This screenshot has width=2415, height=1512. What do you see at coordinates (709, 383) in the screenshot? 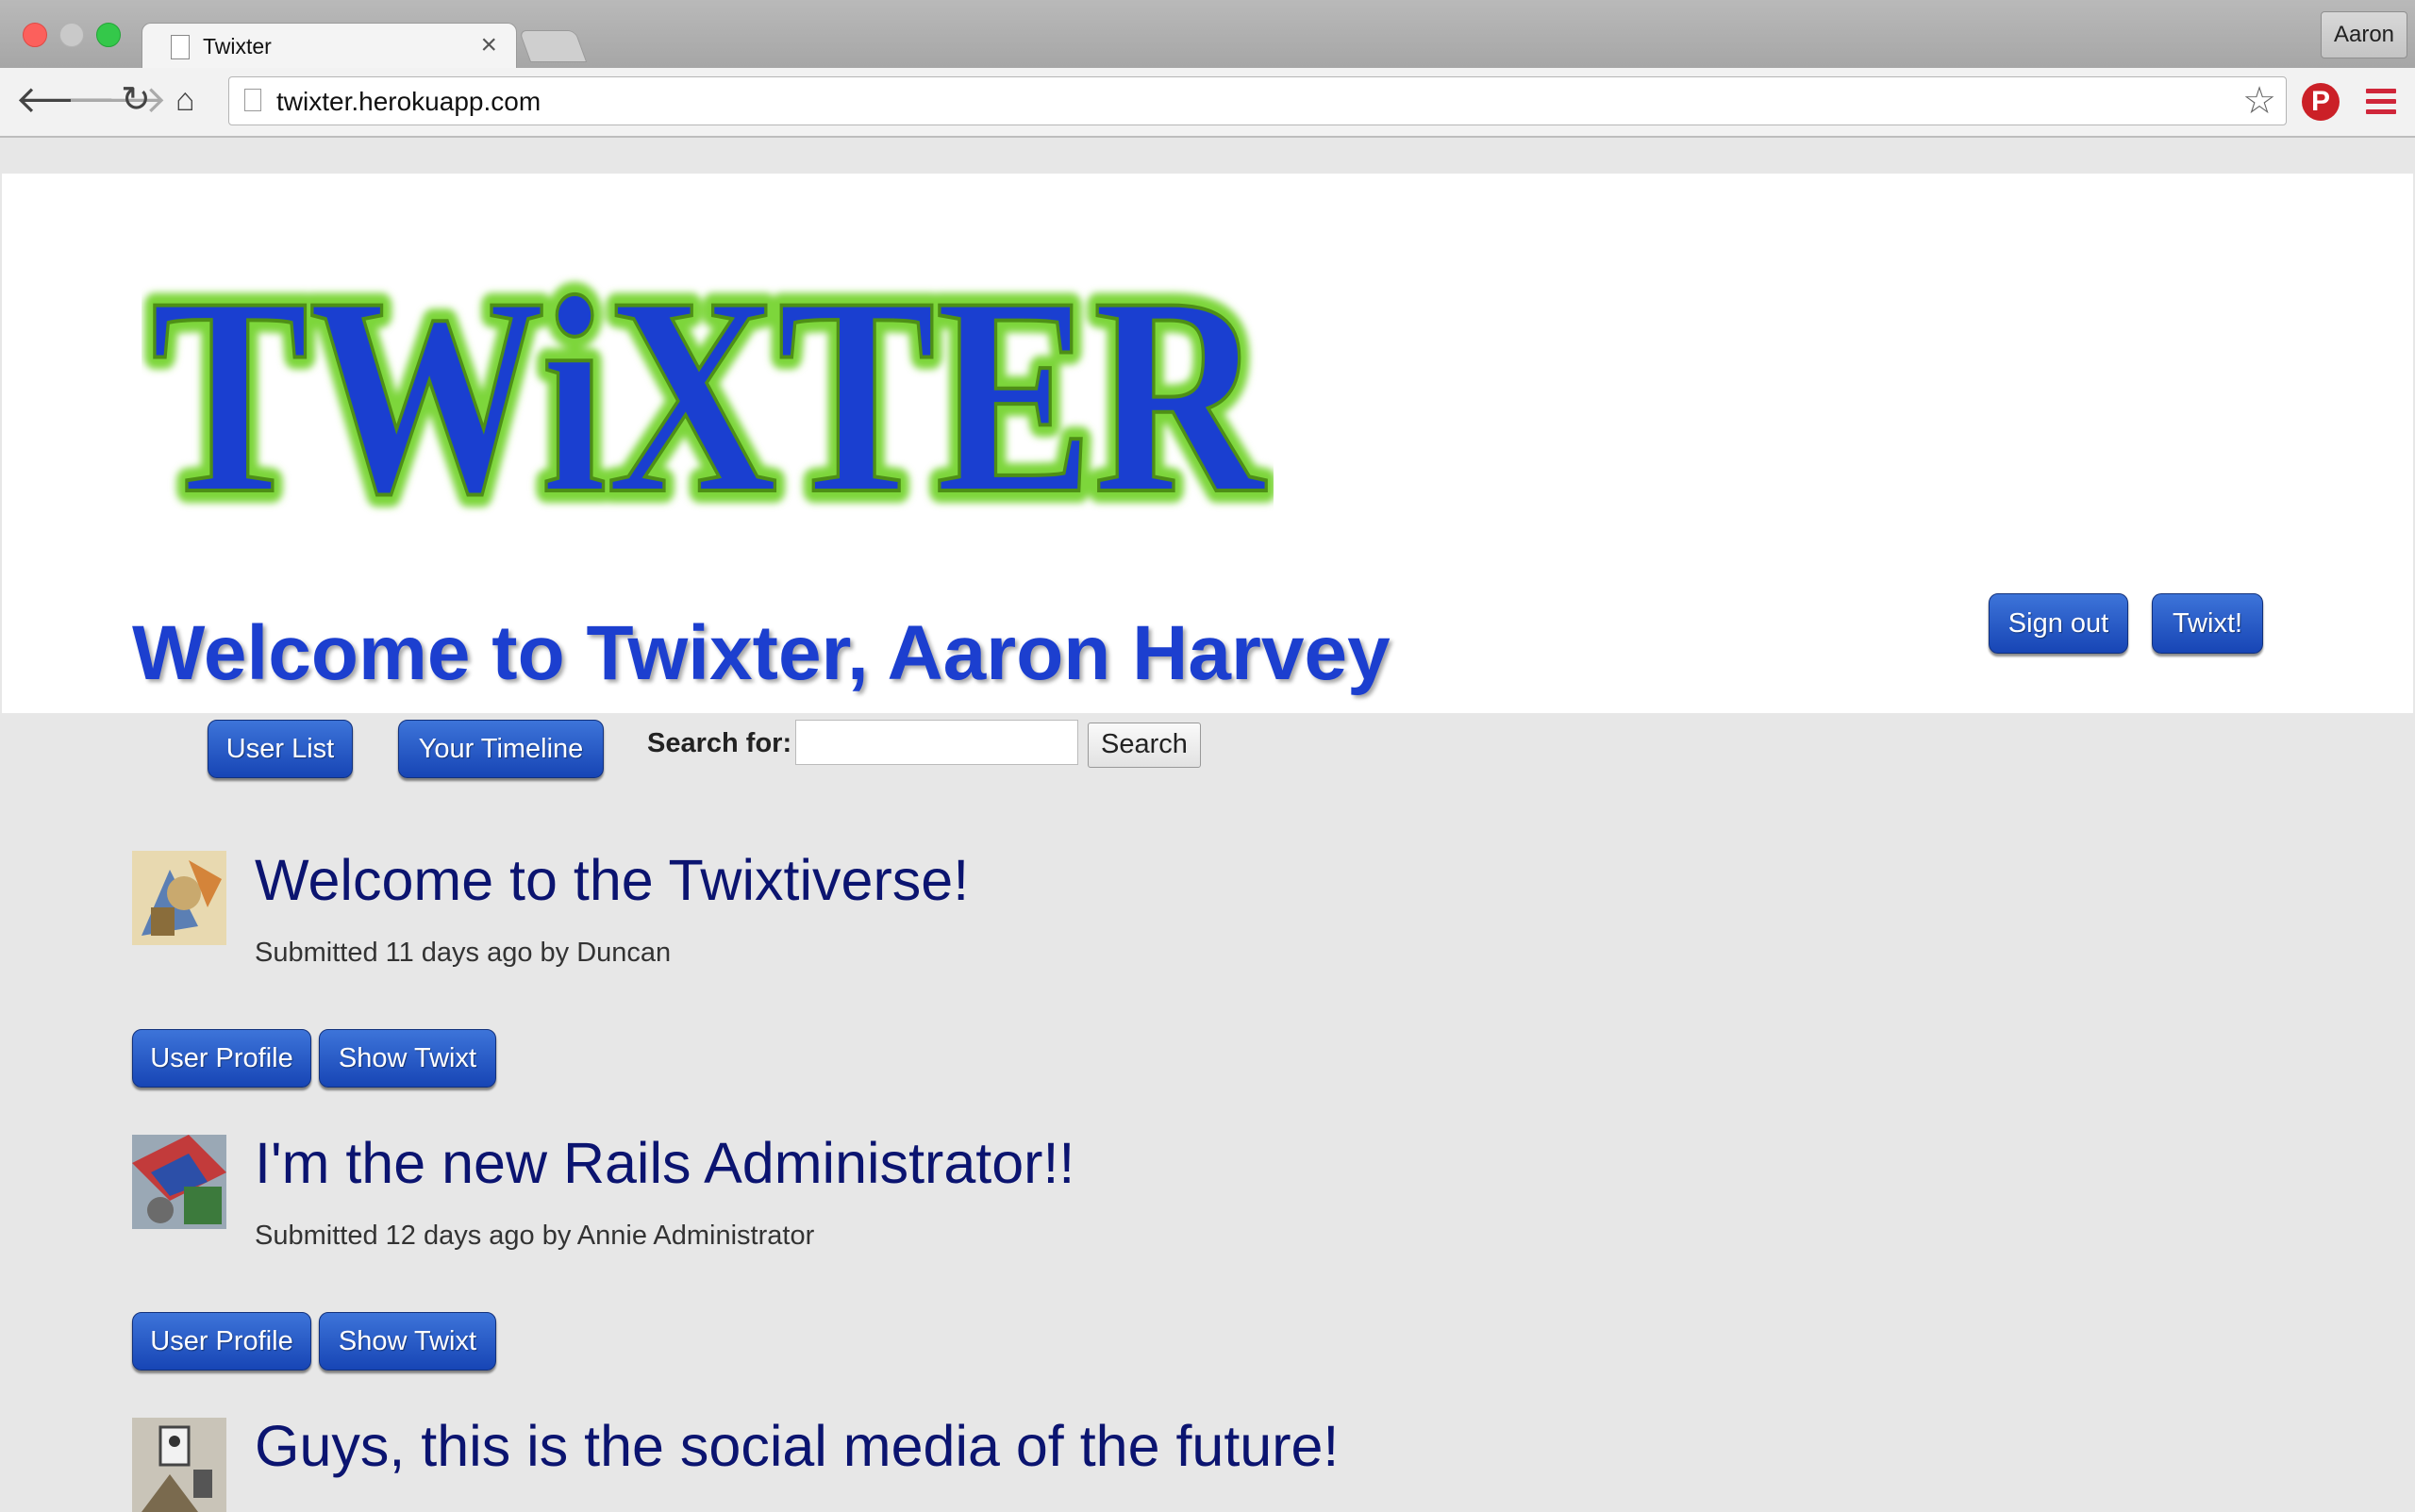
I see `logo-text: TWiXTER` at bounding box center [709, 383].